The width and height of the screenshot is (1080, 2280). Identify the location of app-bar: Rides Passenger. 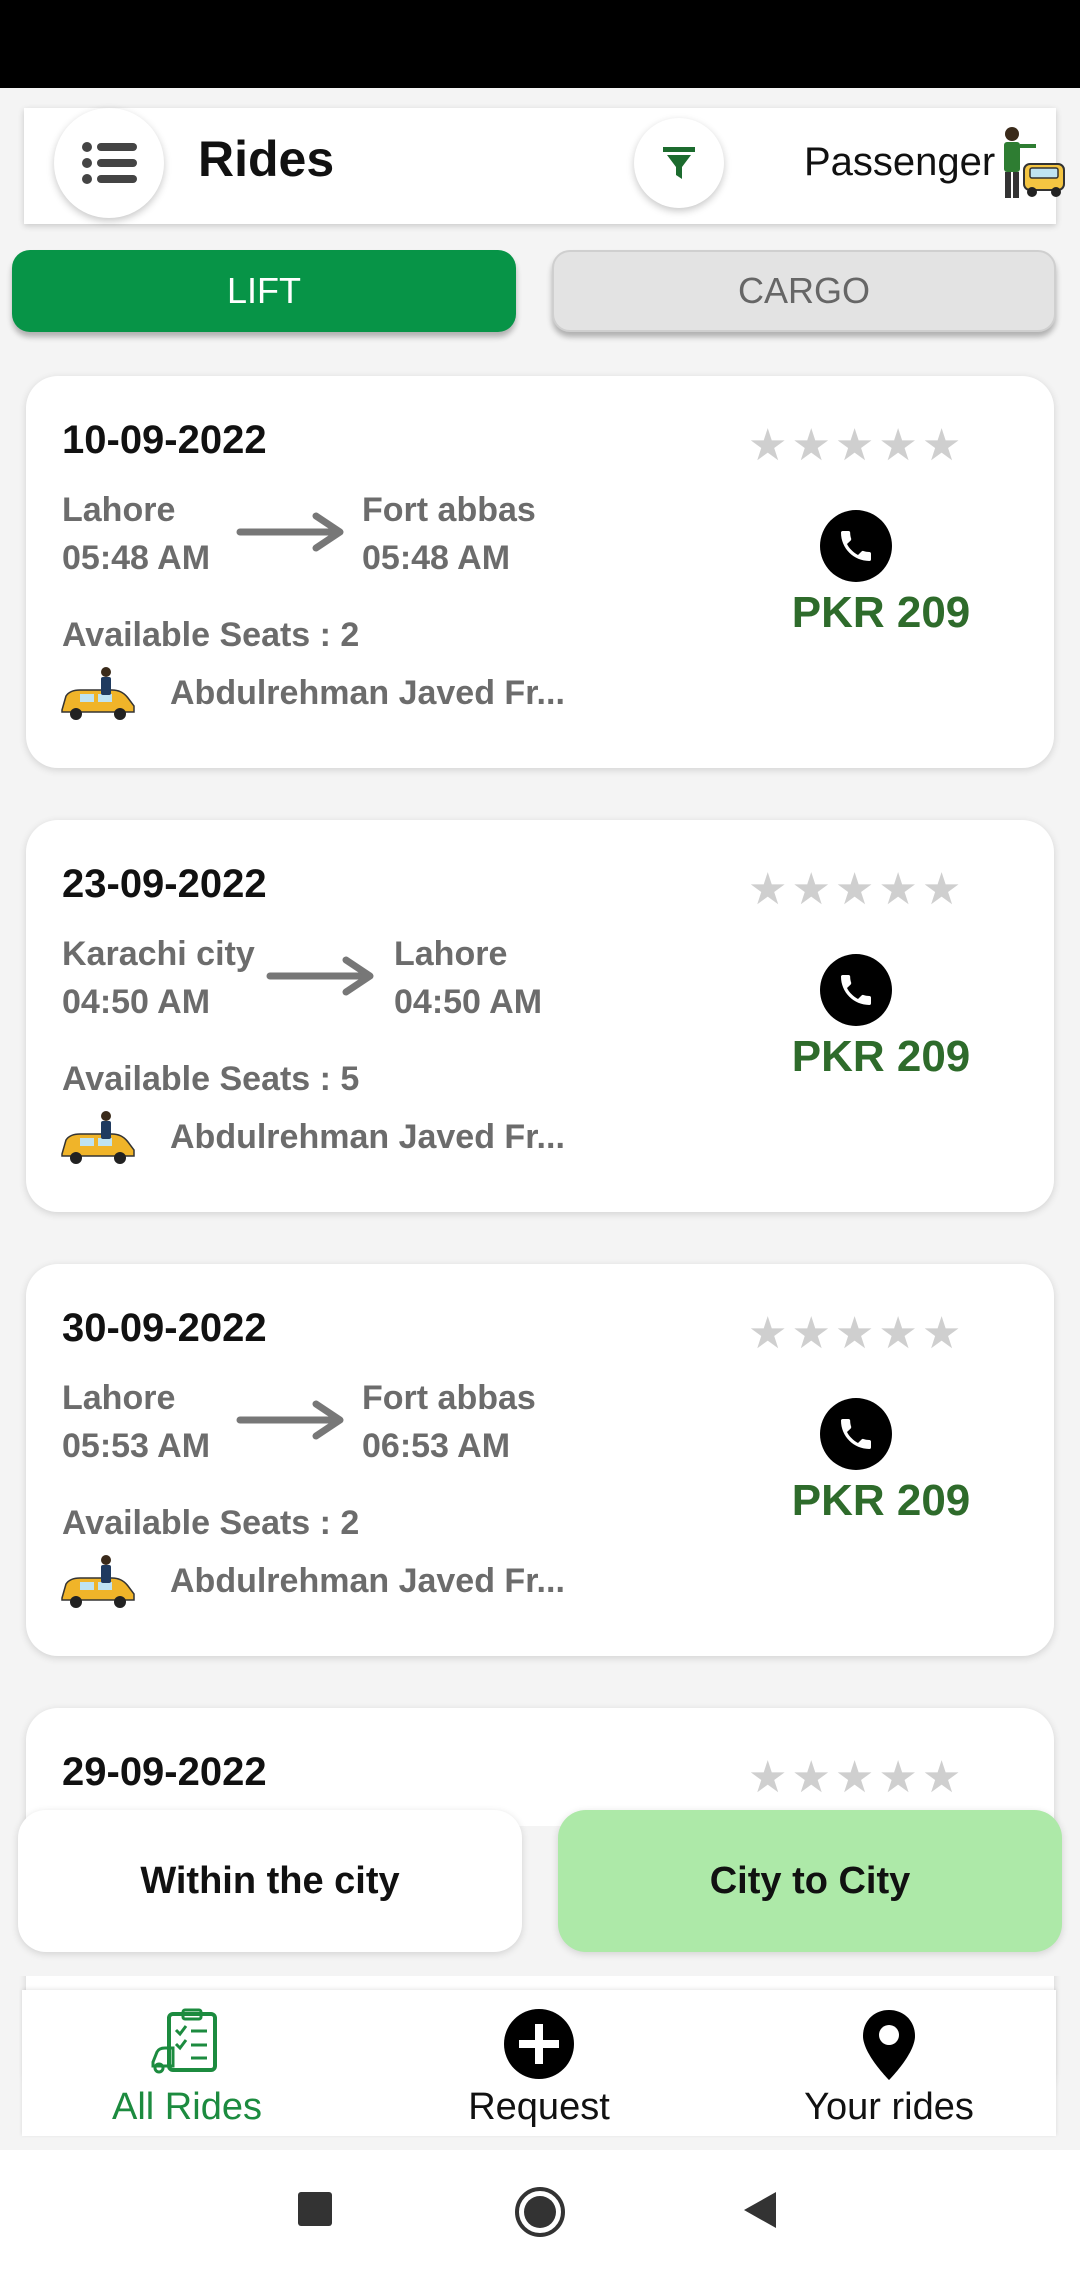
(544, 166).